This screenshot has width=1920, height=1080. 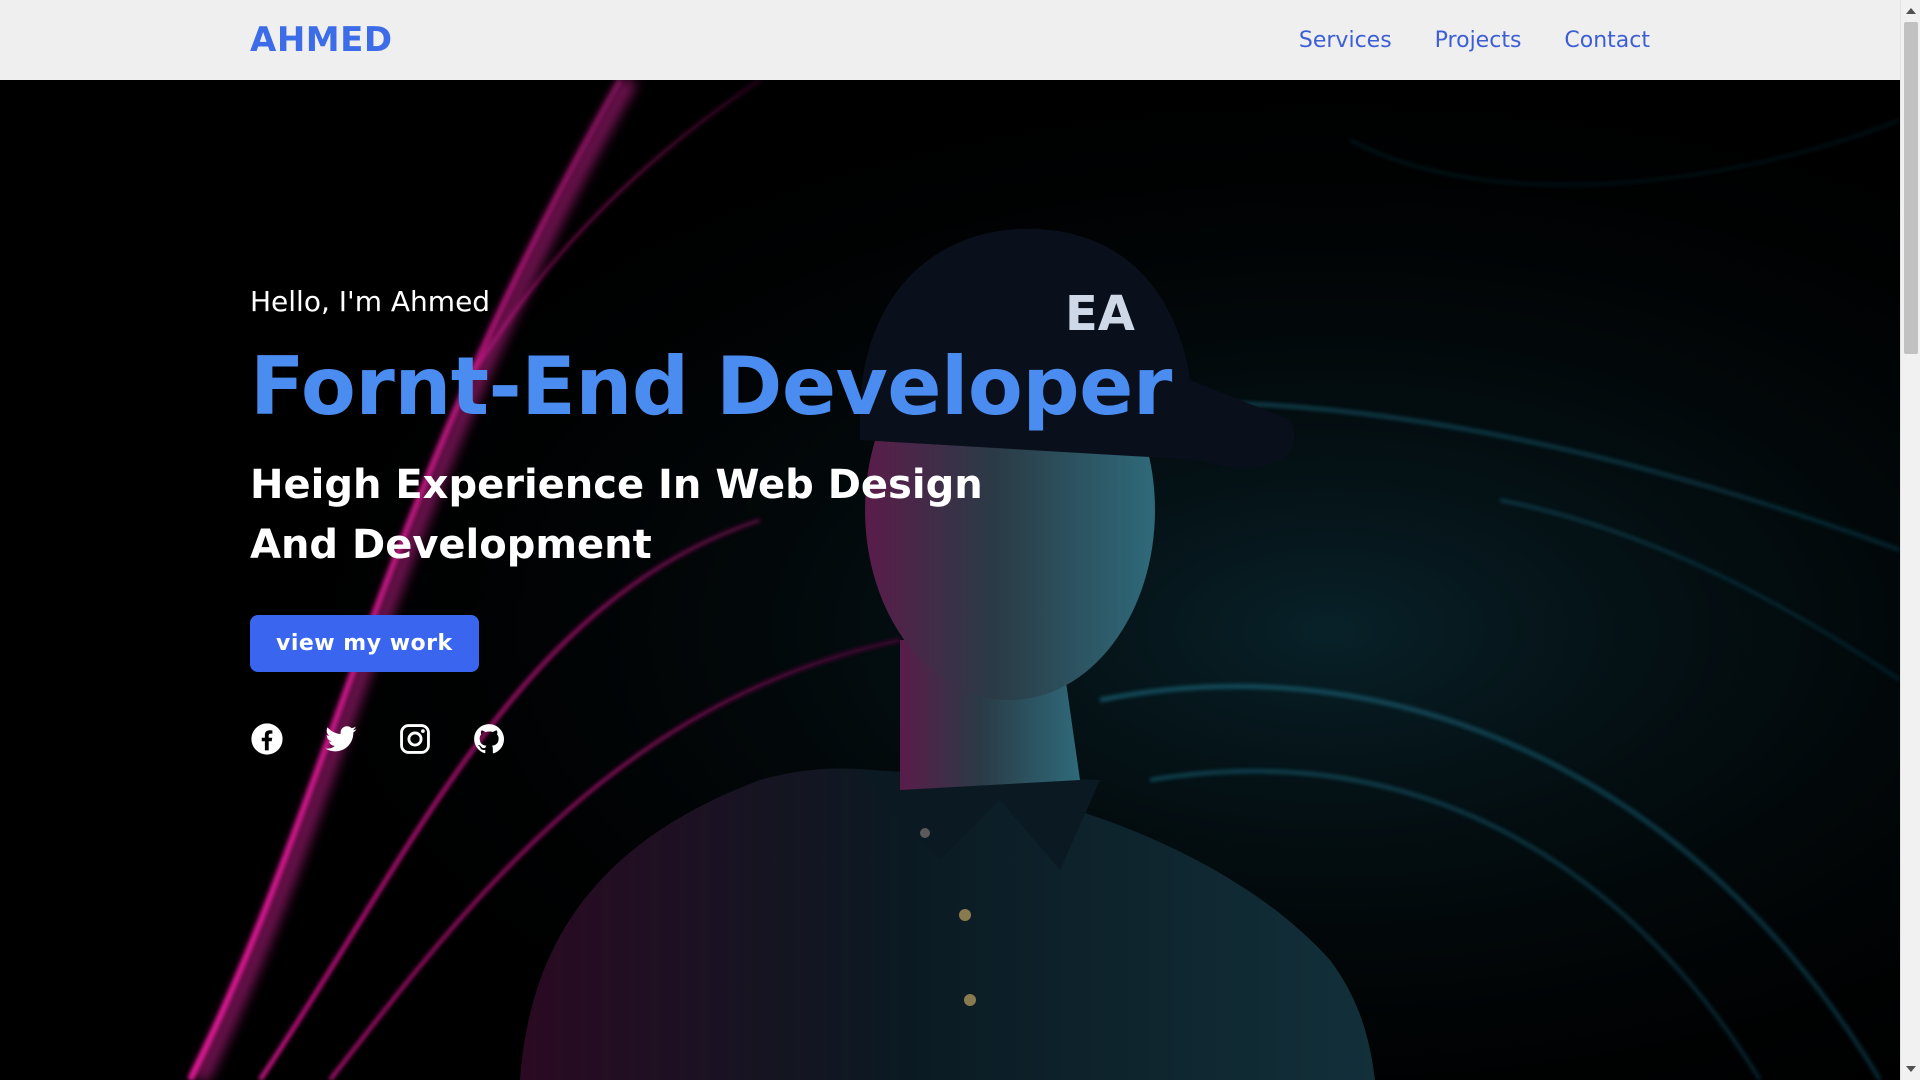 I want to click on view-my-work-button: view my work, so click(x=364, y=643).